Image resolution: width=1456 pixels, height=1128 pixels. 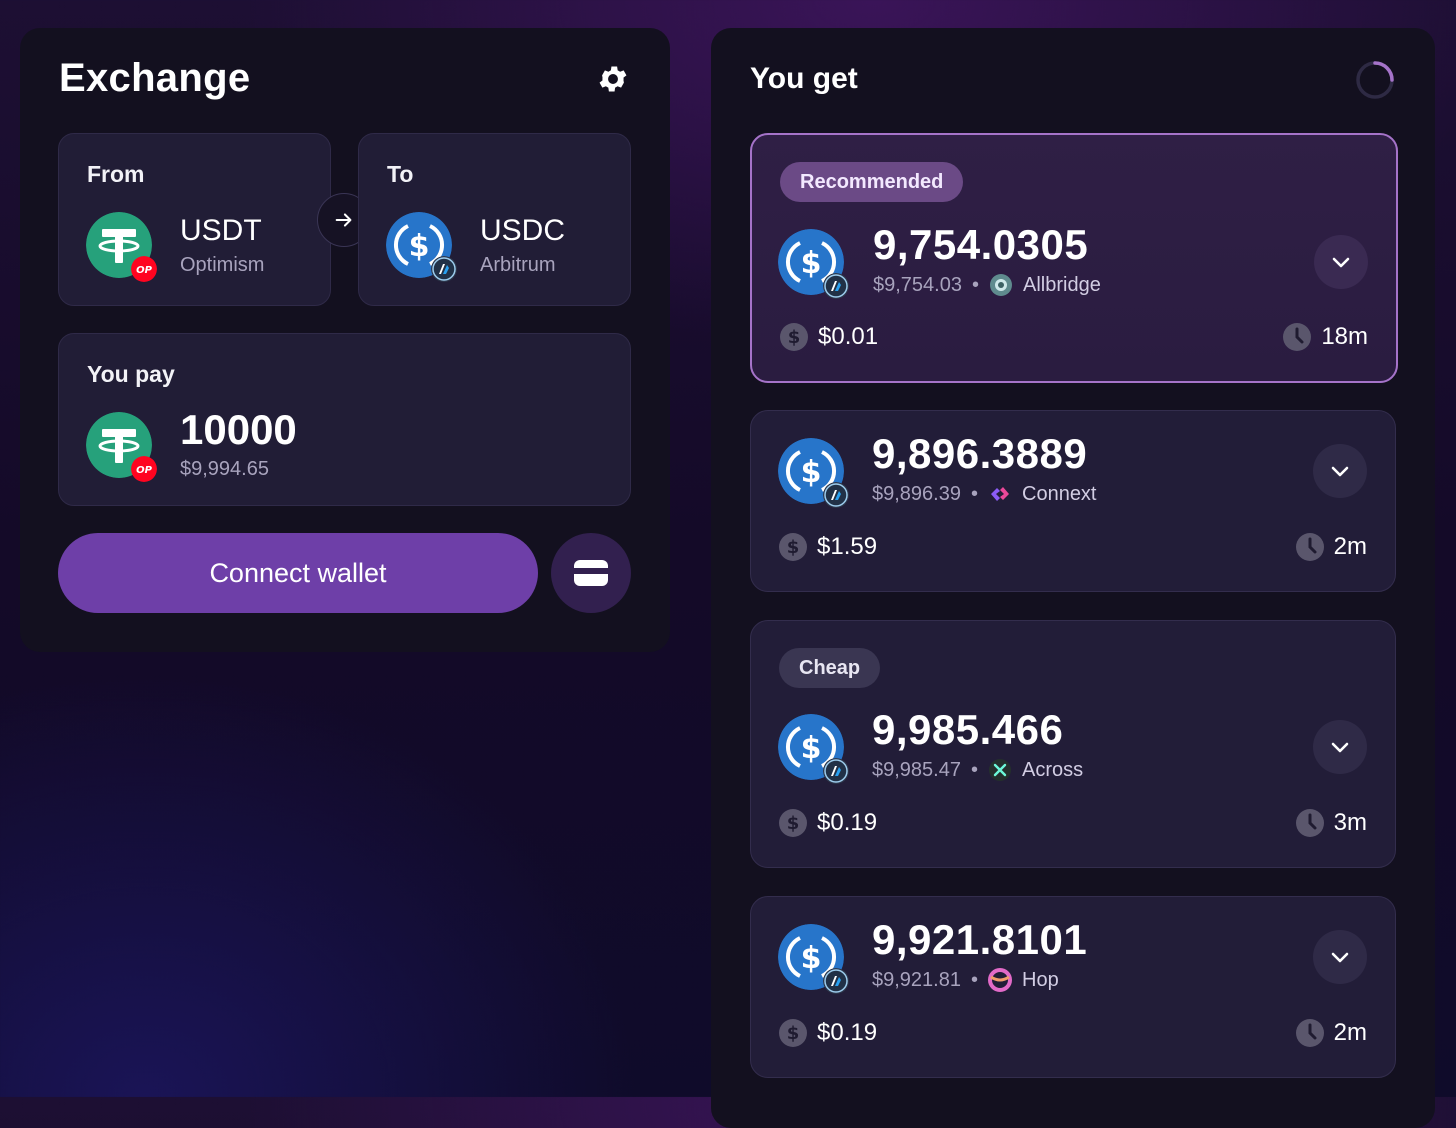 What do you see at coordinates (917, 284) in the screenshot?
I see `route-usd: $9,754.03` at bounding box center [917, 284].